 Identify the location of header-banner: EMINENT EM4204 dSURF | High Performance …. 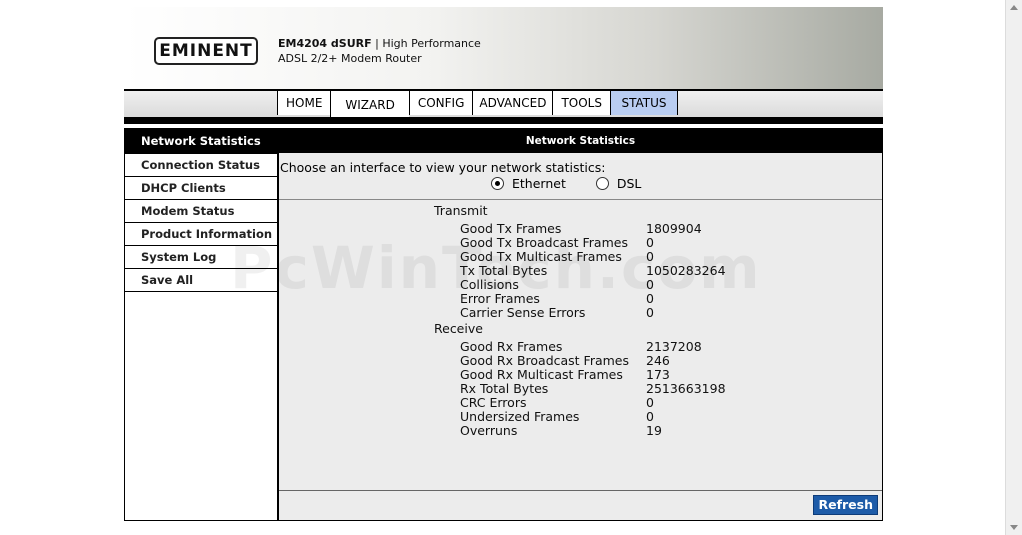
(503, 48).